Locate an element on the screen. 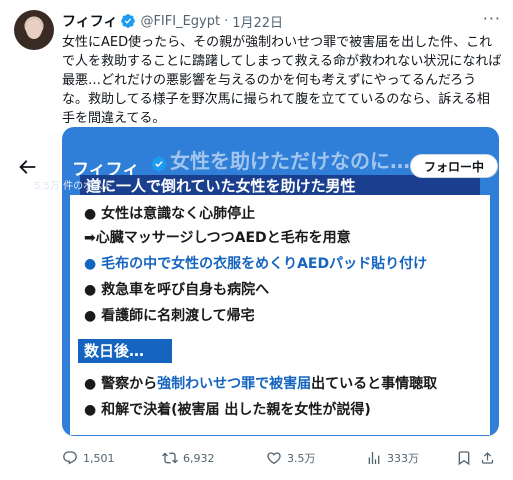 The image size is (513, 480). like-count: 3.5万 is located at coordinates (301, 458).